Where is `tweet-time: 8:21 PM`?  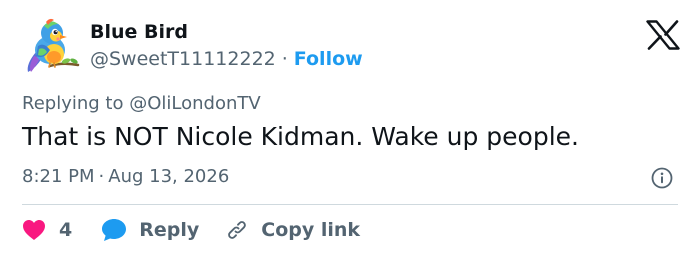 tweet-time: 8:21 PM is located at coordinates (58, 176).